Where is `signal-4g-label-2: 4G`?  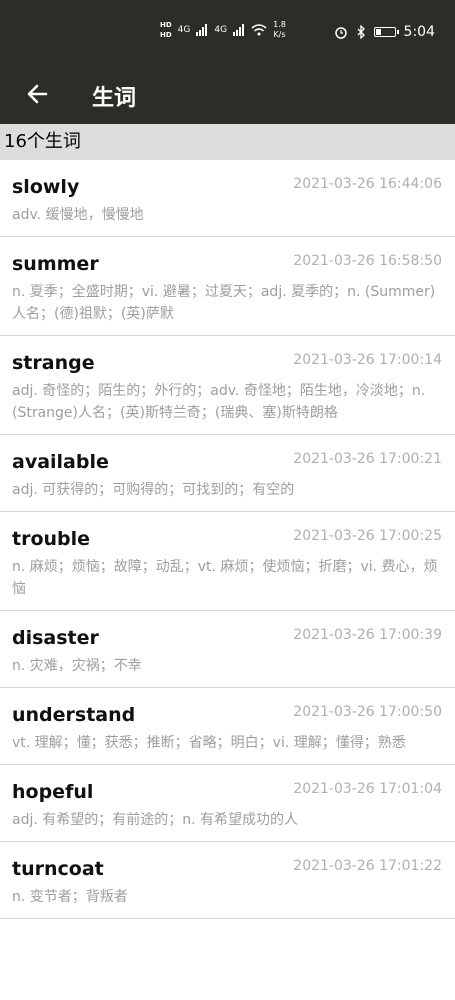
signal-4g-label-2: 4G is located at coordinates (221, 30).